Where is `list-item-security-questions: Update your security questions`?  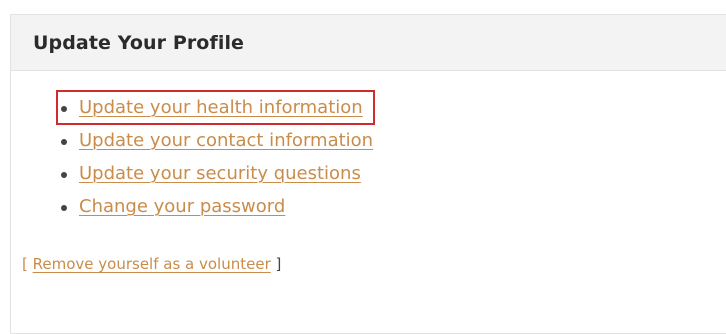
list-item-security-questions: Update your security questions is located at coordinates (217, 173).